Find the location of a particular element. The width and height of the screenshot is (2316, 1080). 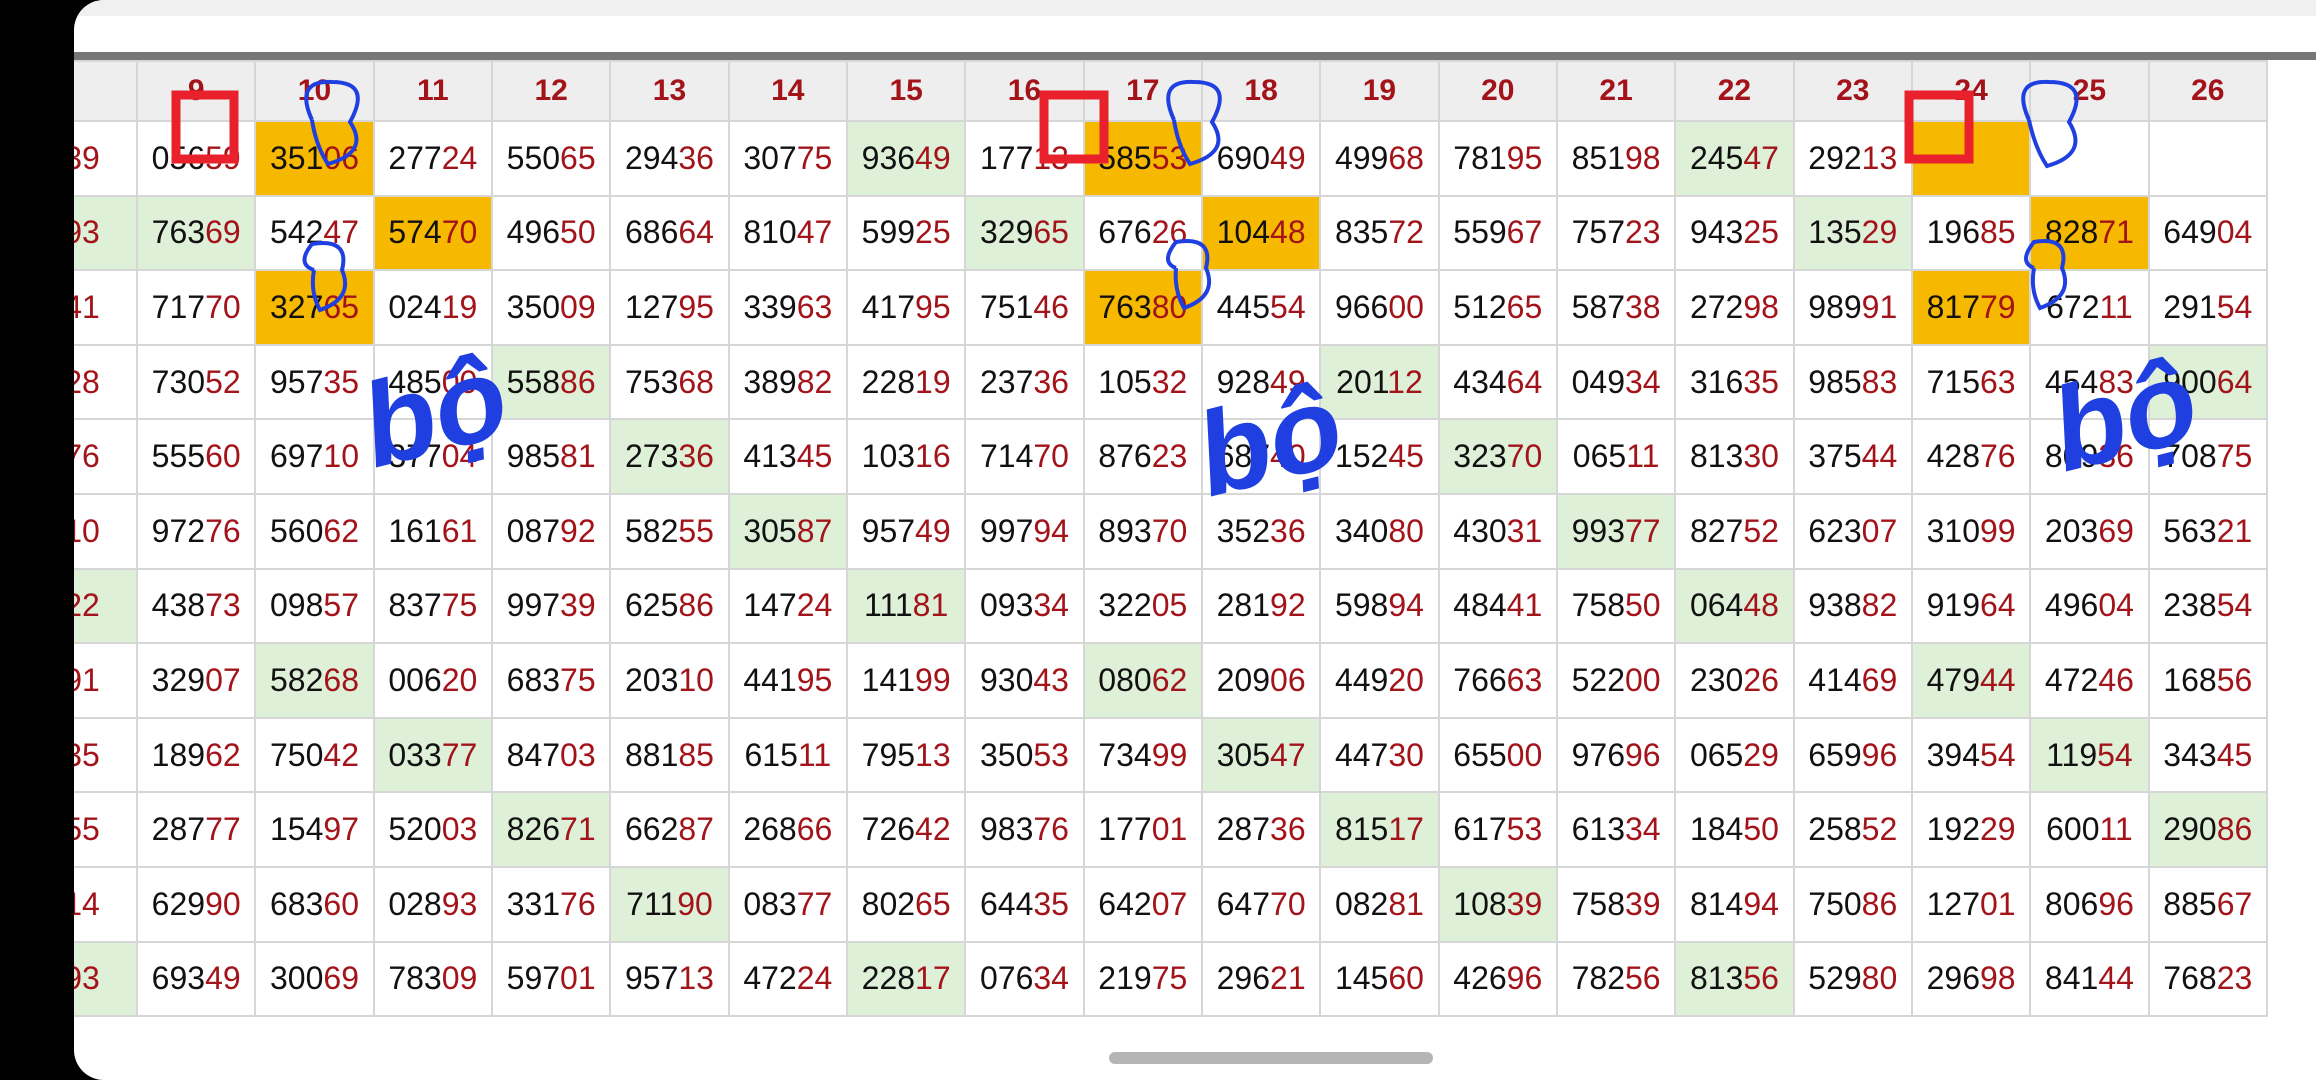

table-cell: 18962 is located at coordinates (196, 755).